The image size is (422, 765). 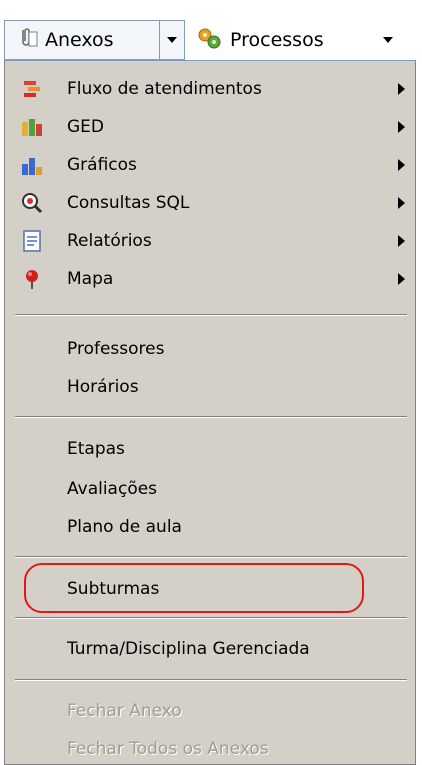 I want to click on processos-label: Processos, so click(x=277, y=40).